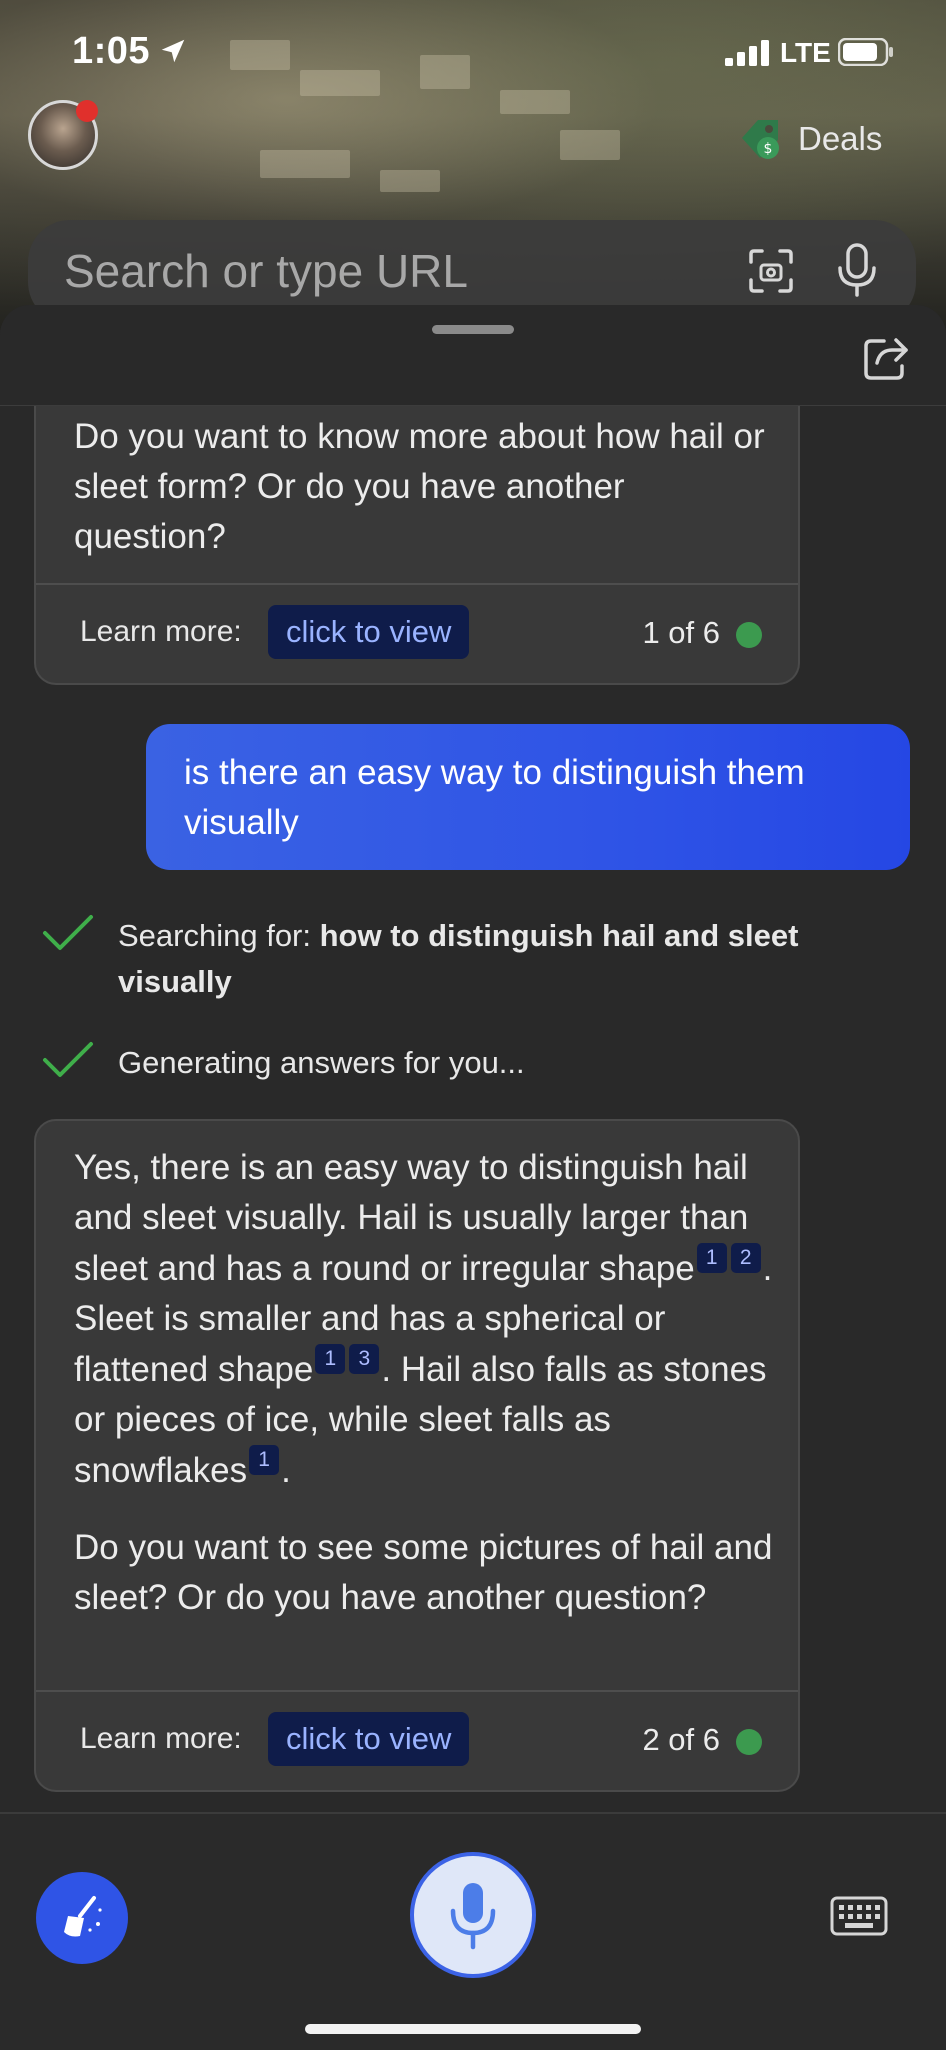  What do you see at coordinates (840, 138) in the screenshot?
I see `deals-label: Deals` at bounding box center [840, 138].